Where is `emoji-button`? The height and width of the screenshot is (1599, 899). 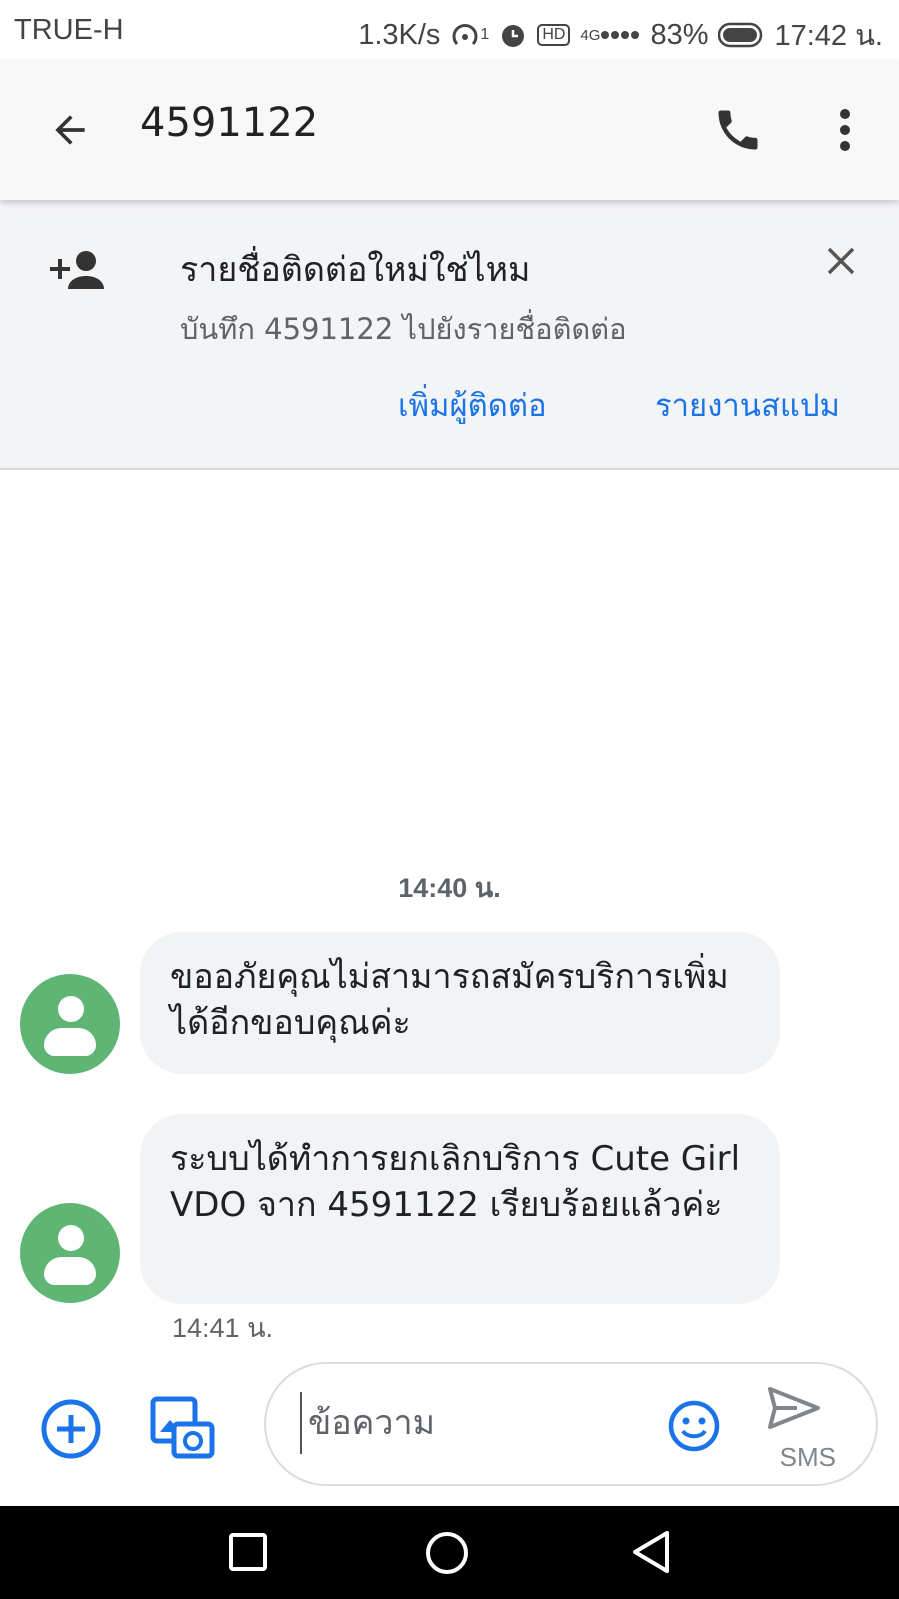
emoji-button is located at coordinates (694, 1426).